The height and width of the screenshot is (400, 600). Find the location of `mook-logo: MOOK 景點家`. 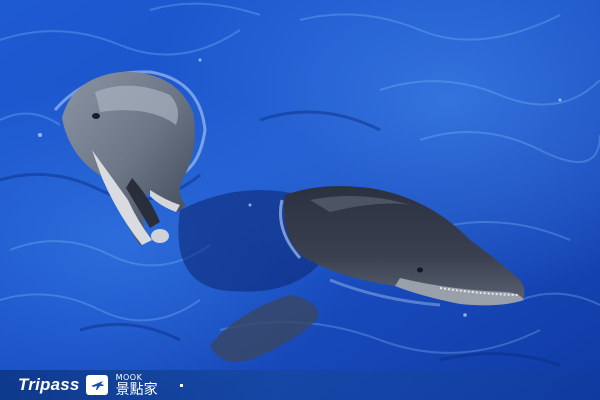

mook-logo: MOOK 景點家 is located at coordinates (136, 385).